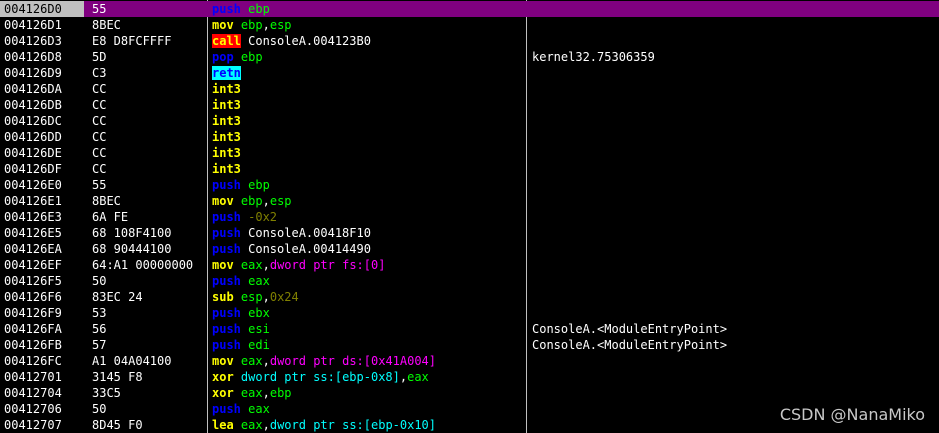  Describe the element at coordinates (280, 25) in the screenshot. I see `operand-token: esp` at that location.